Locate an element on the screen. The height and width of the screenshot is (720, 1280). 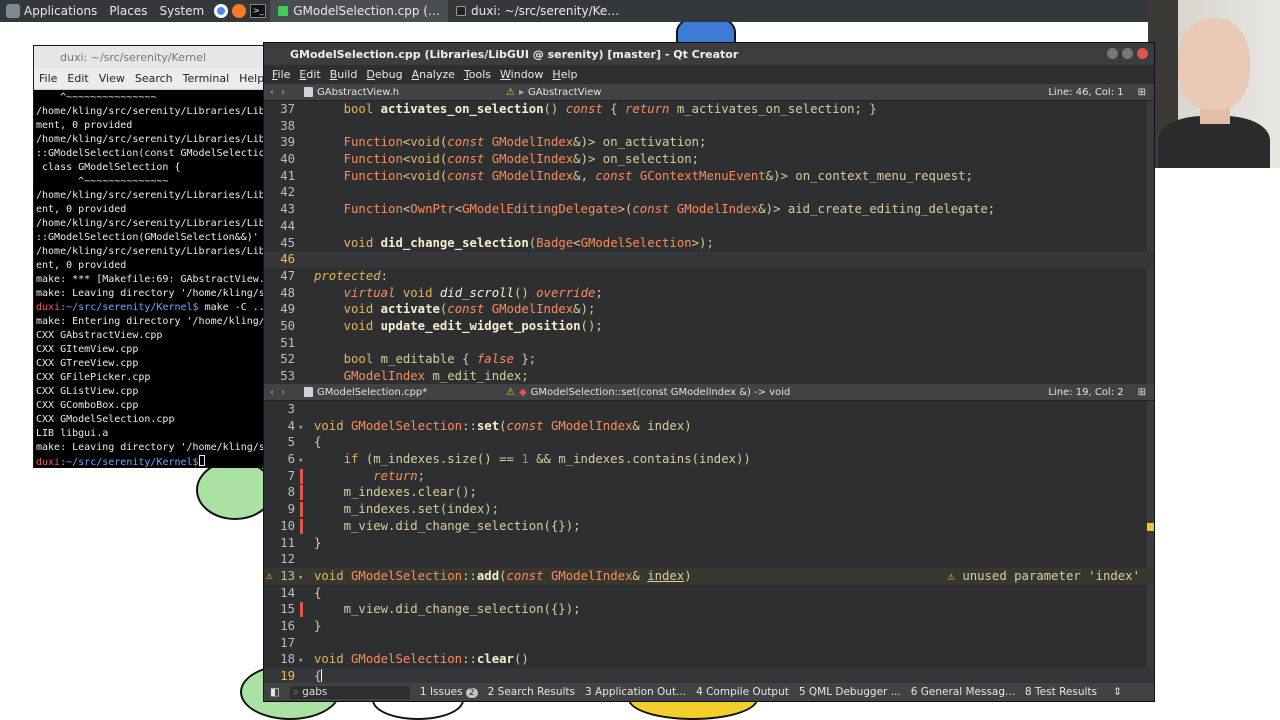
terminal-menu-view: View is located at coordinates (112, 78).